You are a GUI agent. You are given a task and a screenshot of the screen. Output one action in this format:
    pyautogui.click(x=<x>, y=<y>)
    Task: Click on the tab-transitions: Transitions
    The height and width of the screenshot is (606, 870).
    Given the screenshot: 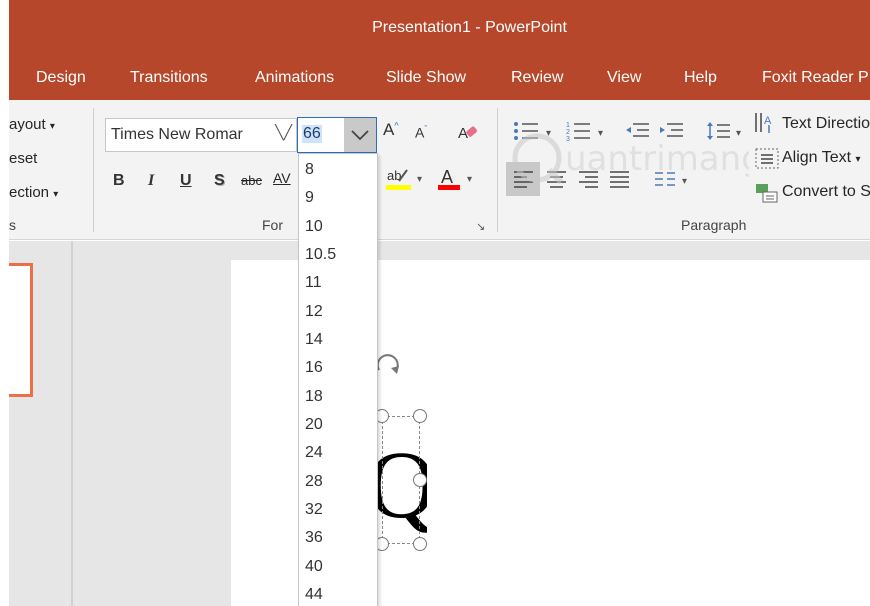 What is the action you would take?
    pyautogui.click(x=169, y=78)
    